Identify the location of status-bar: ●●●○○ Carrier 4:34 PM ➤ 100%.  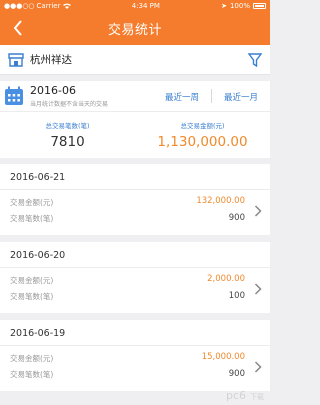
(135, 5).